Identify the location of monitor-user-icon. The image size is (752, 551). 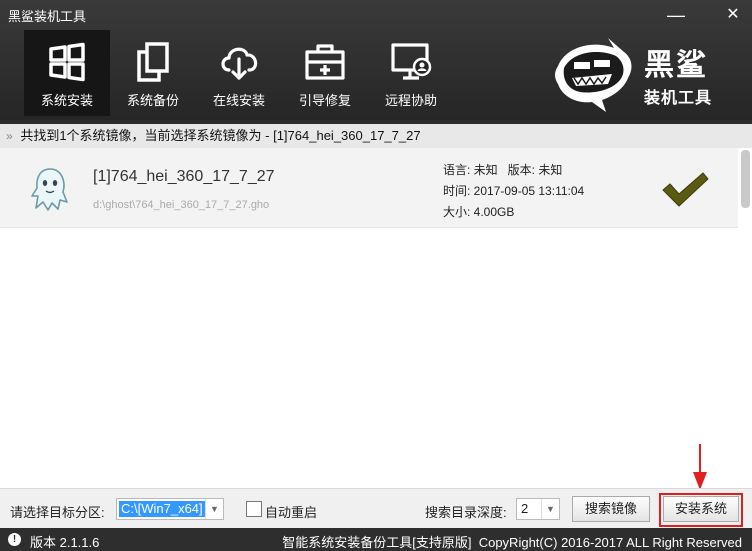
(411, 61).